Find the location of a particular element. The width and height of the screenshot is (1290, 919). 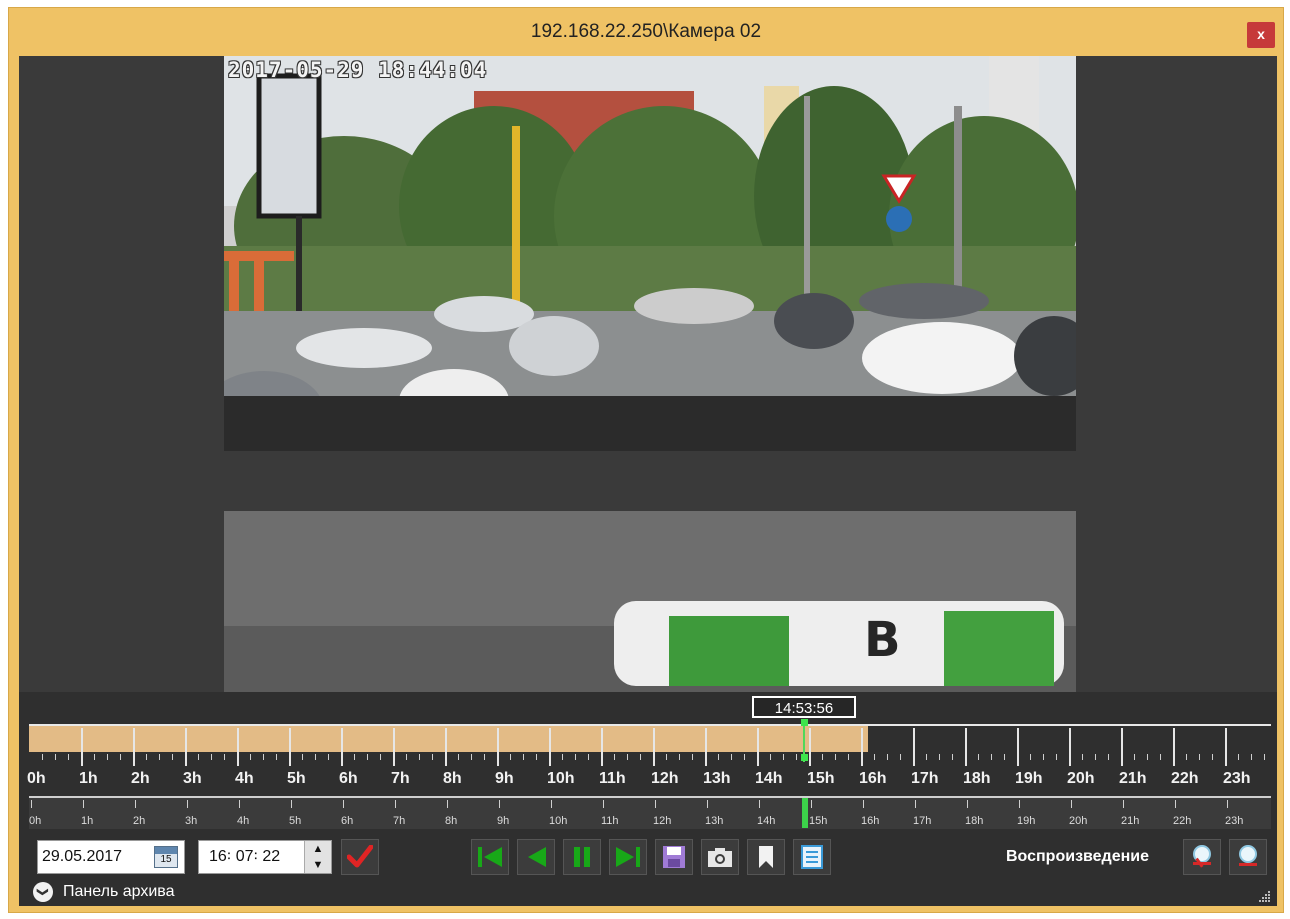

snapshot-button is located at coordinates (720, 857).